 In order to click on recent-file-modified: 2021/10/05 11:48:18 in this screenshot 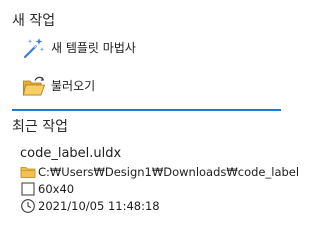, I will do `click(99, 205)`.